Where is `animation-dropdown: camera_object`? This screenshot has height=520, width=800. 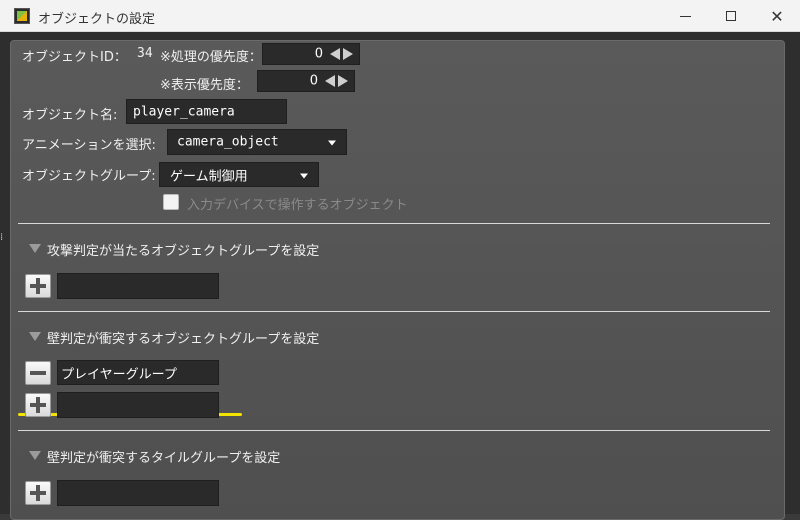 animation-dropdown: camera_object is located at coordinates (257, 142).